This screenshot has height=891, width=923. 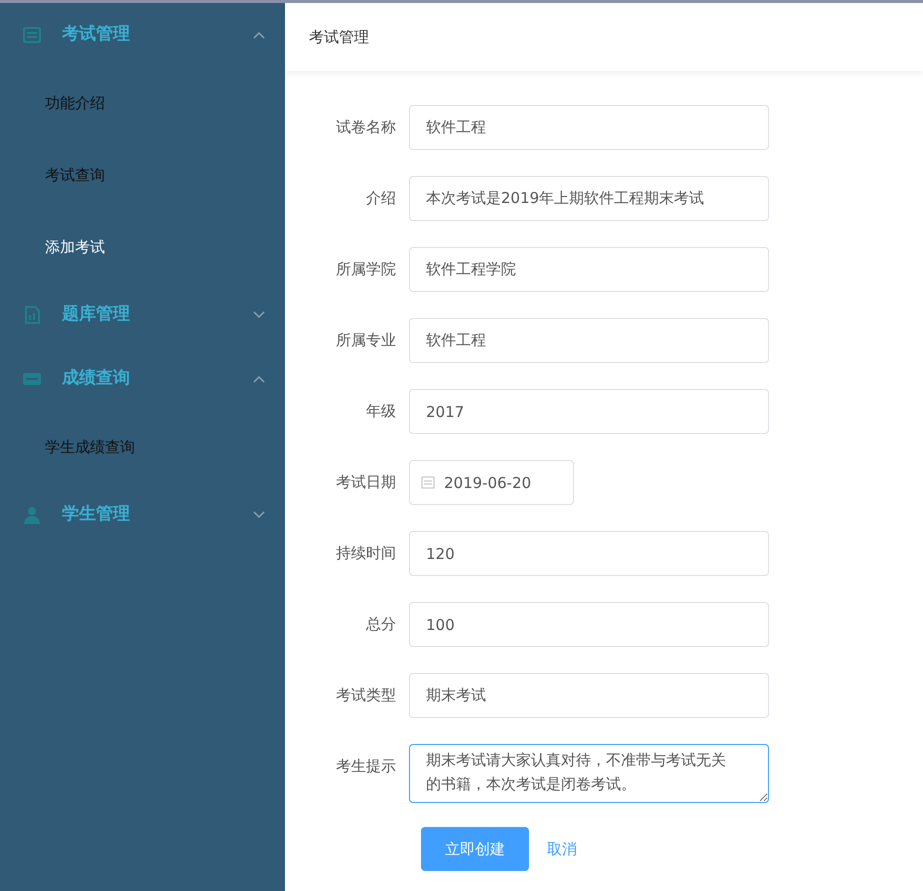 What do you see at coordinates (142, 247) in the screenshot?
I see `menu-item: 添加考试` at bounding box center [142, 247].